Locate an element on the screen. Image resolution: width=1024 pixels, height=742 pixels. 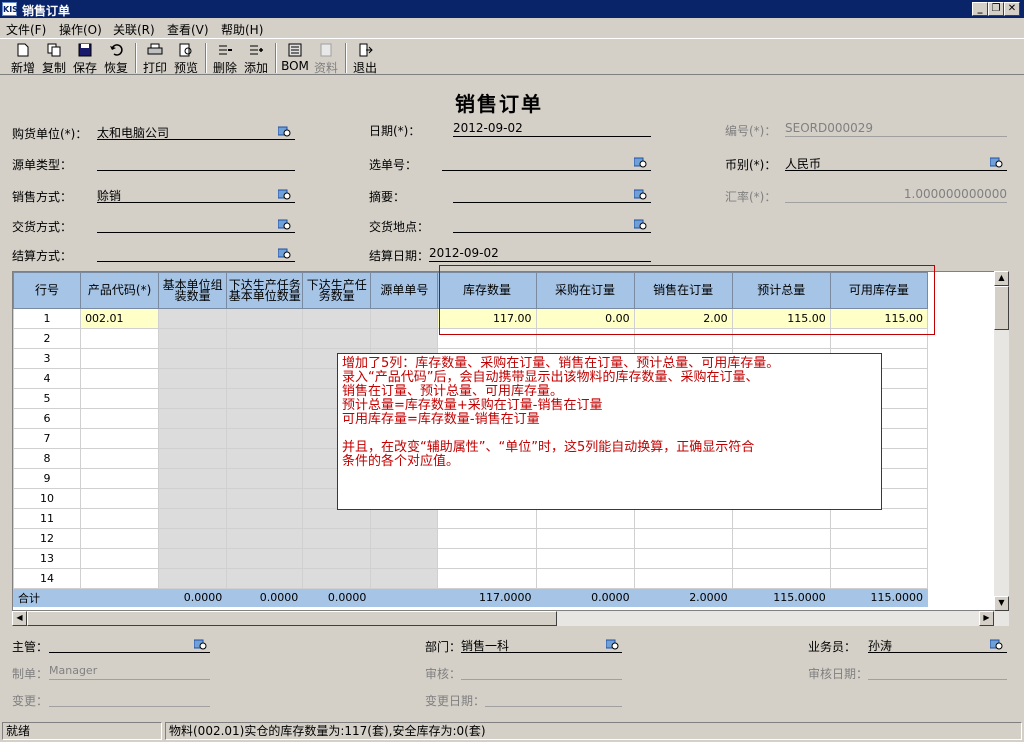
vertical-scrollbar: ▲ ▼ is located at coordinates (1001, 441).